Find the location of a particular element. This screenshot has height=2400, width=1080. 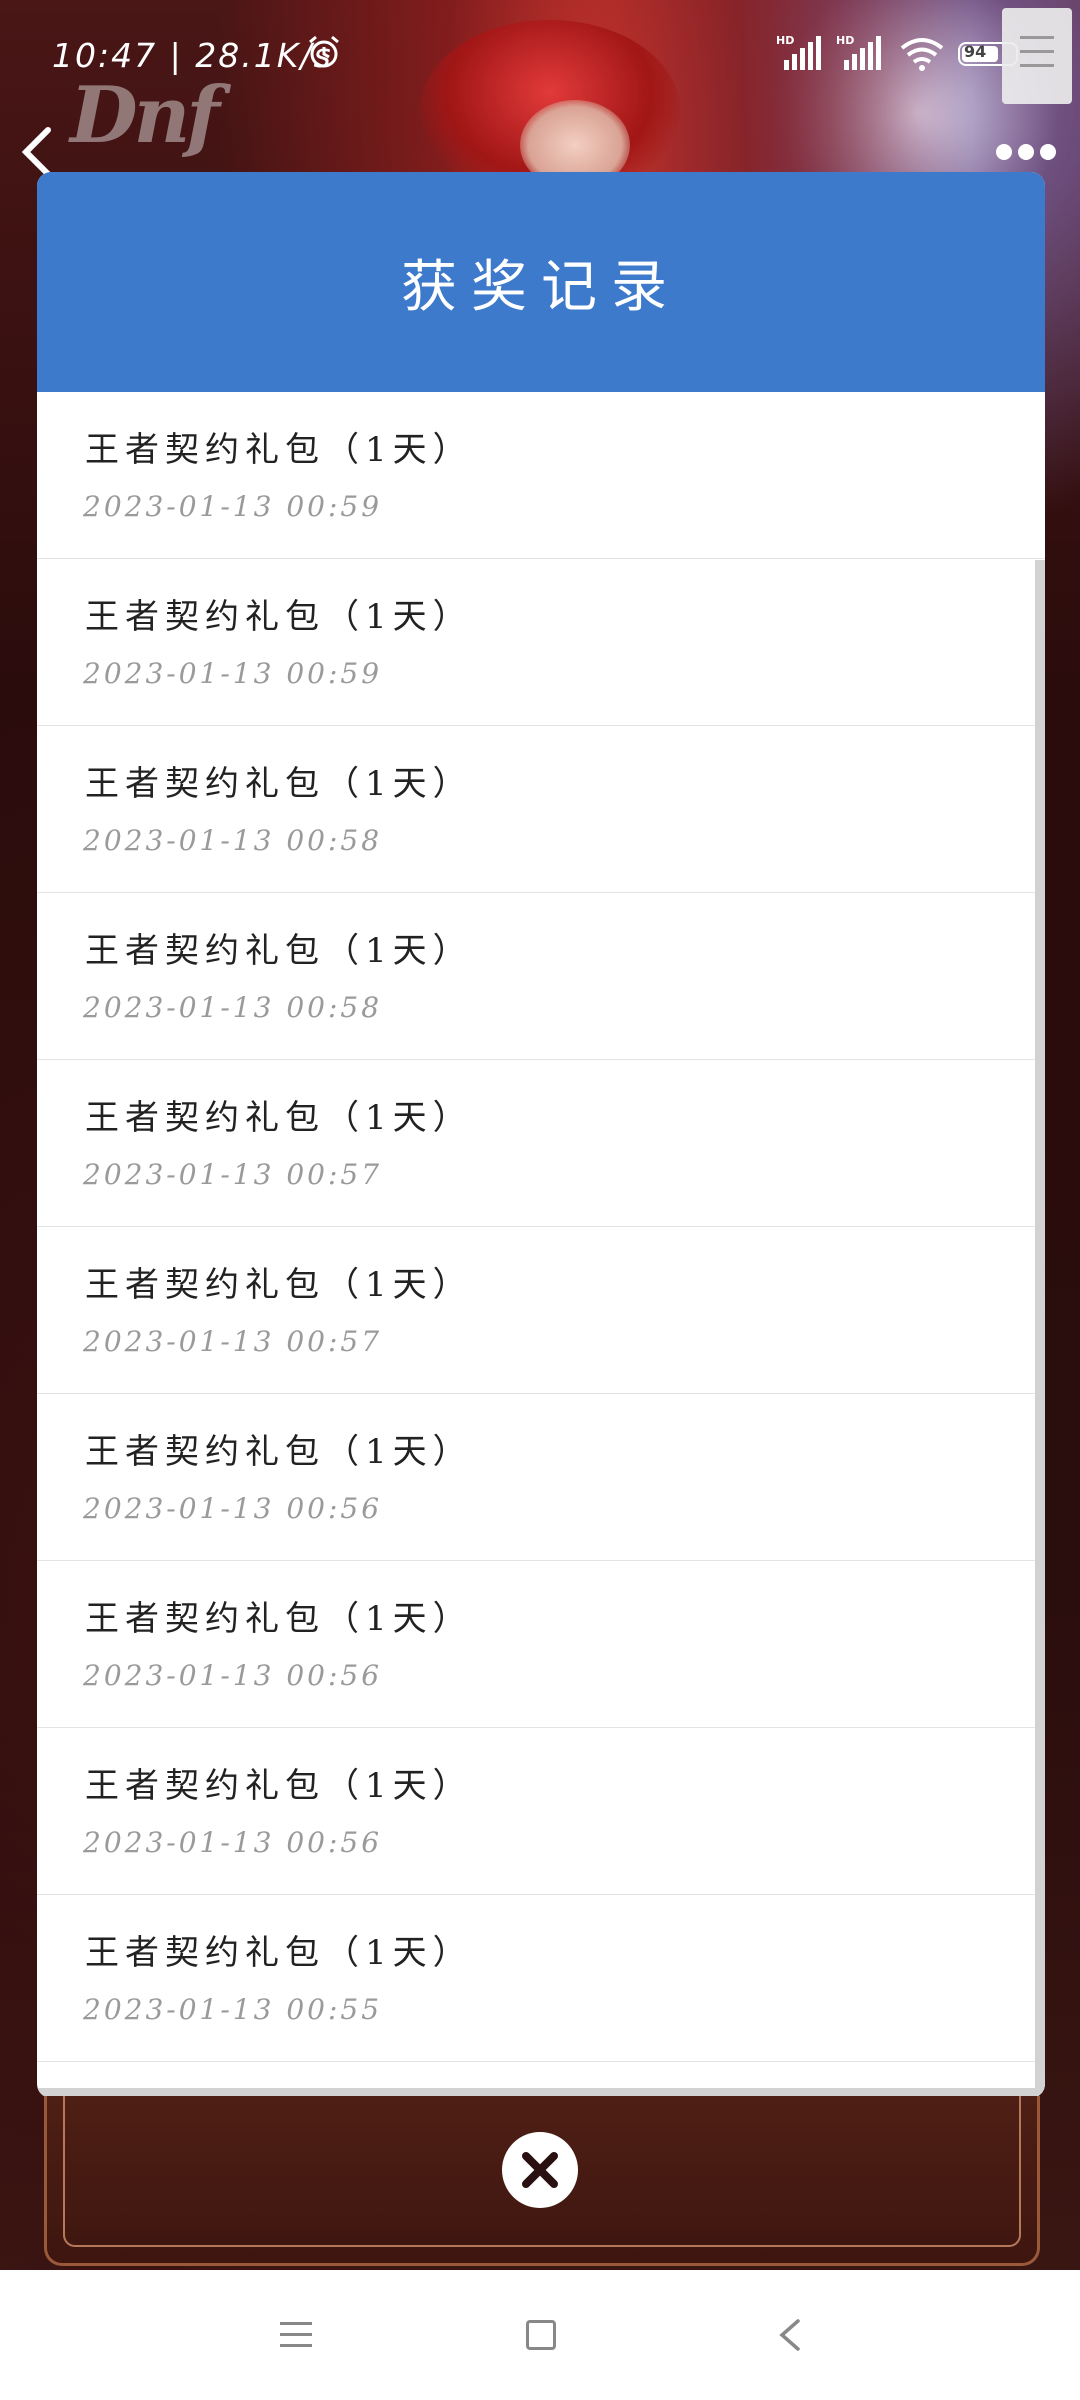

close-x-icon is located at coordinates (540, 2170).